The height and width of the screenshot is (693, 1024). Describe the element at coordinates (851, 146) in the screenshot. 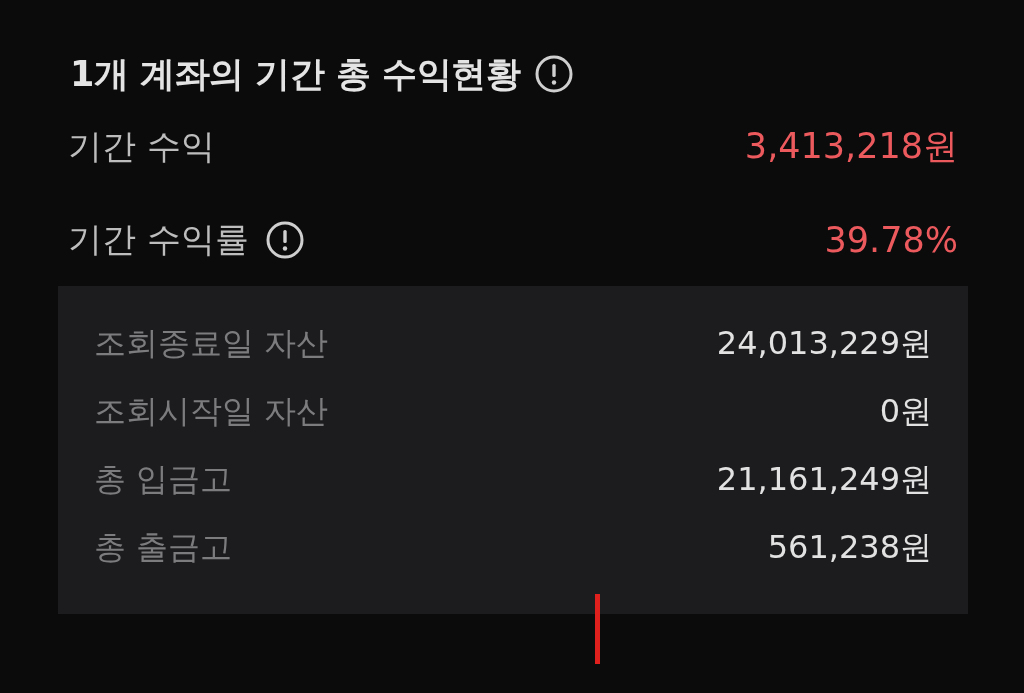

I see `summary-value: 3,413,218원` at that location.